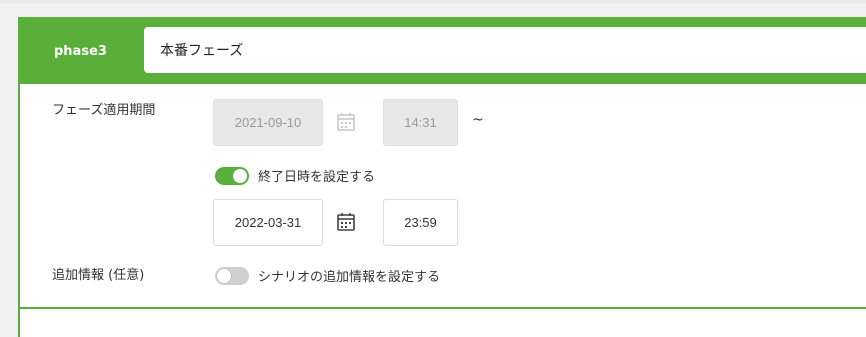  Describe the element at coordinates (232, 176) in the screenshot. I see `end-datetime-toggle` at that location.